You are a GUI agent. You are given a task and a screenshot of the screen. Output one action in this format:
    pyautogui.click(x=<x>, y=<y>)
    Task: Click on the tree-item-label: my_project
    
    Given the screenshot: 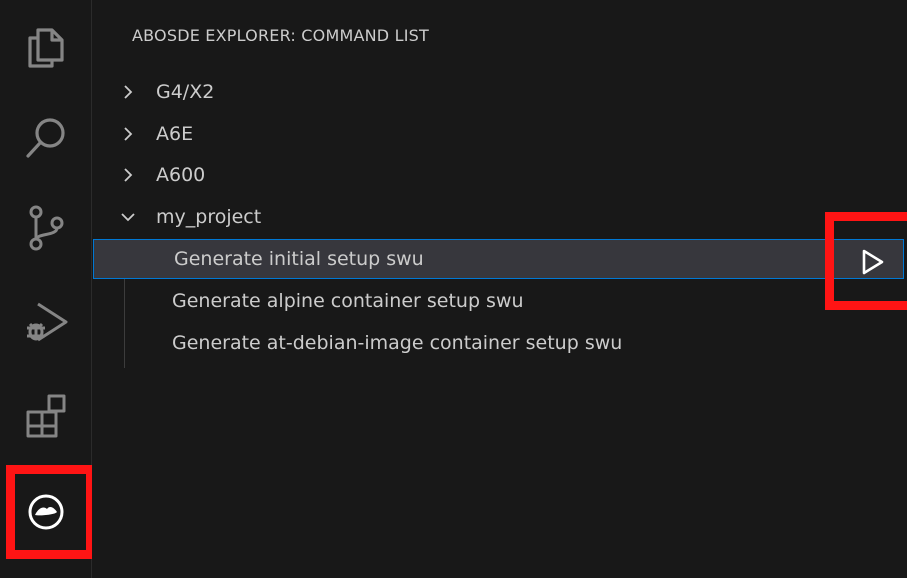 What is the action you would take?
    pyautogui.click(x=209, y=217)
    